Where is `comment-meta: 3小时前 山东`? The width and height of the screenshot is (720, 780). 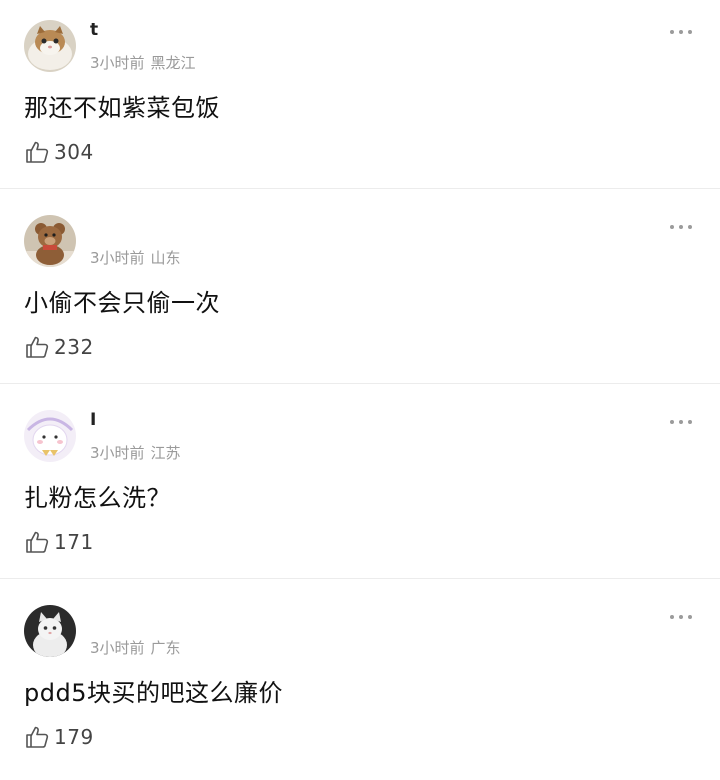
comment-meta: 3小时前 山东 is located at coordinates (135, 257).